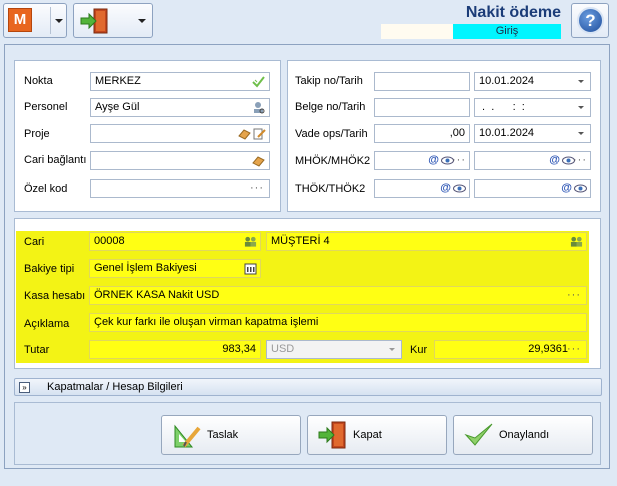  What do you see at coordinates (142, 21) in the screenshot?
I see `exit-dropdown-icon` at bounding box center [142, 21].